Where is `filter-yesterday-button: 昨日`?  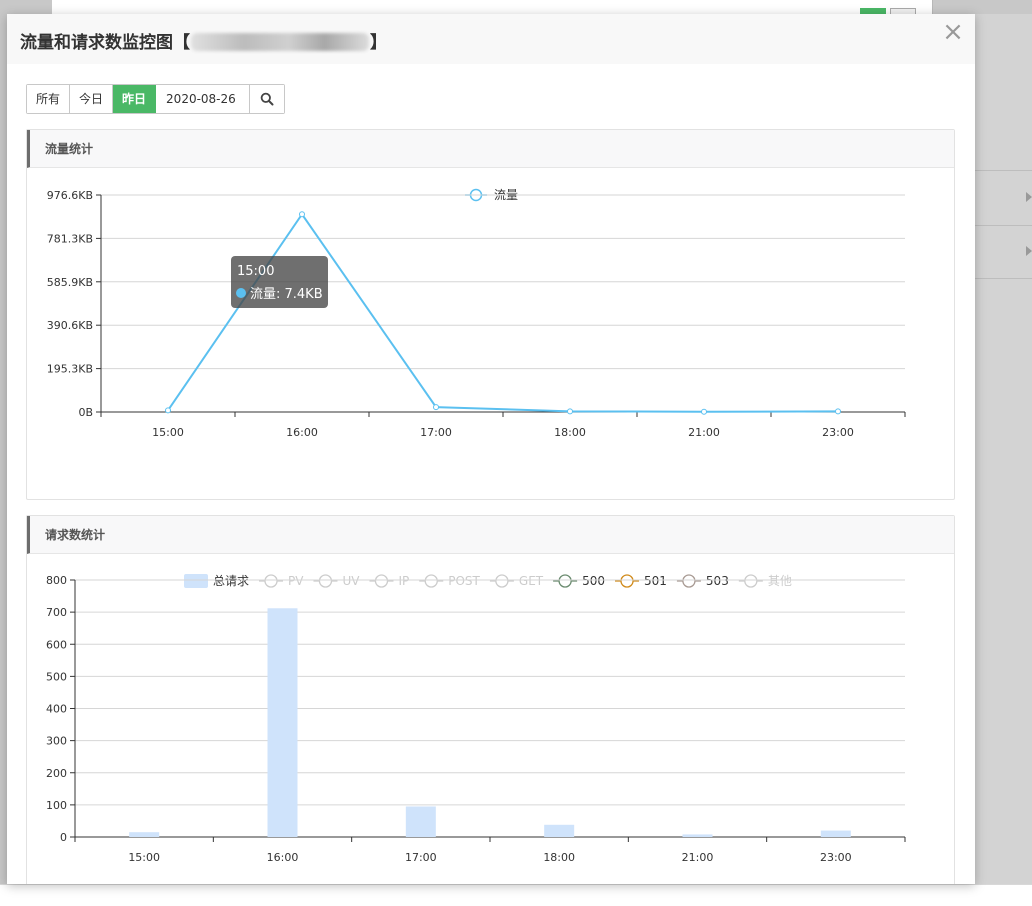
filter-yesterday-button: 昨日 is located at coordinates (135, 99).